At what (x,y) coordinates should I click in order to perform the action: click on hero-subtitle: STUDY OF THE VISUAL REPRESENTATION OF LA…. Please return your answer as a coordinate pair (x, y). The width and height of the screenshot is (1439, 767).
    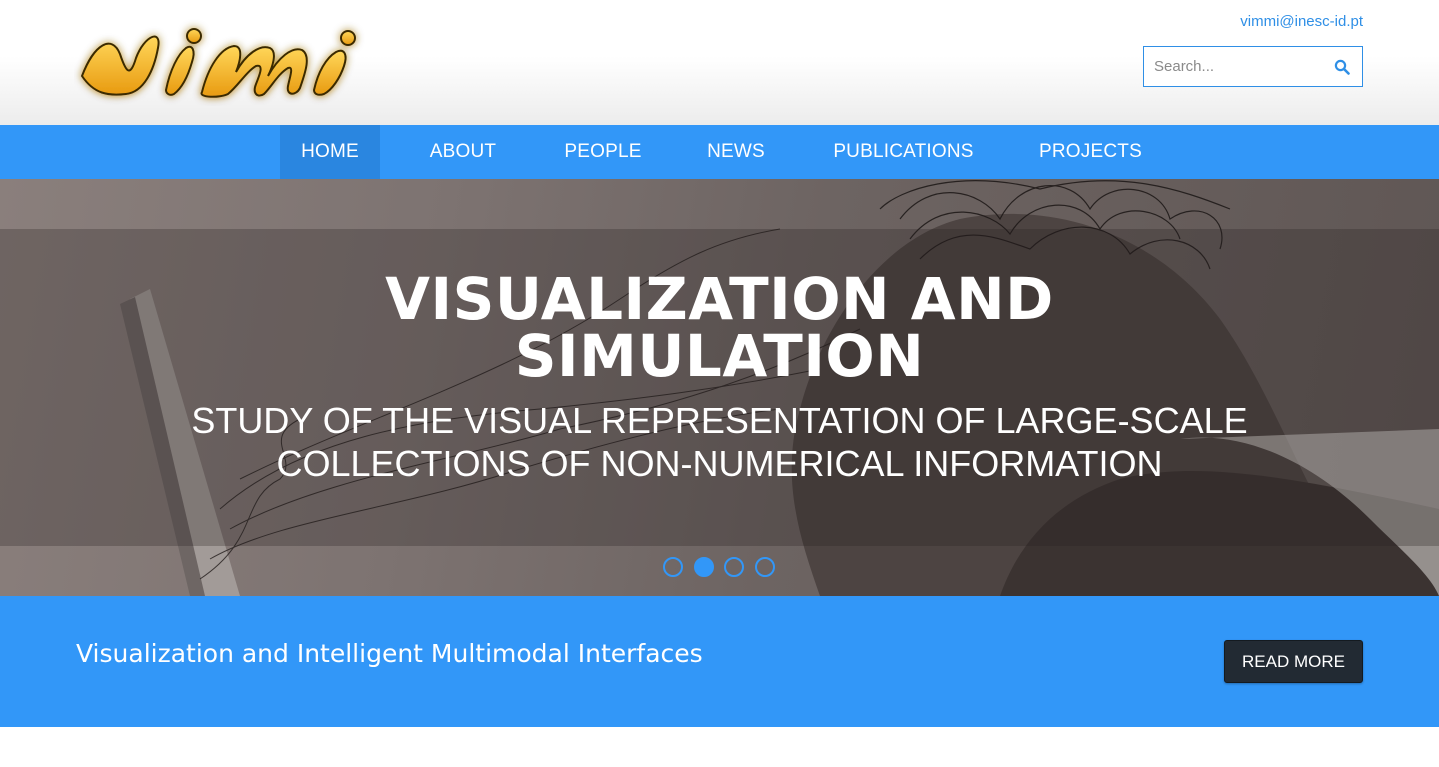
    Looking at the image, I should click on (719, 442).